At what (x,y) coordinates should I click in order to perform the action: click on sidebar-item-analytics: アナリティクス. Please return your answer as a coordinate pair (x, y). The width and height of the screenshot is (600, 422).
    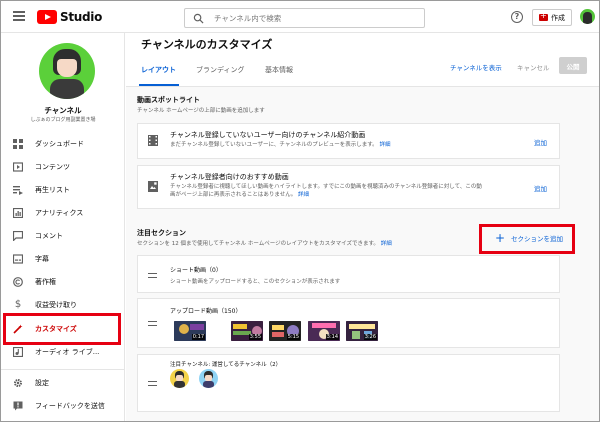
    Looking at the image, I should click on (63, 212).